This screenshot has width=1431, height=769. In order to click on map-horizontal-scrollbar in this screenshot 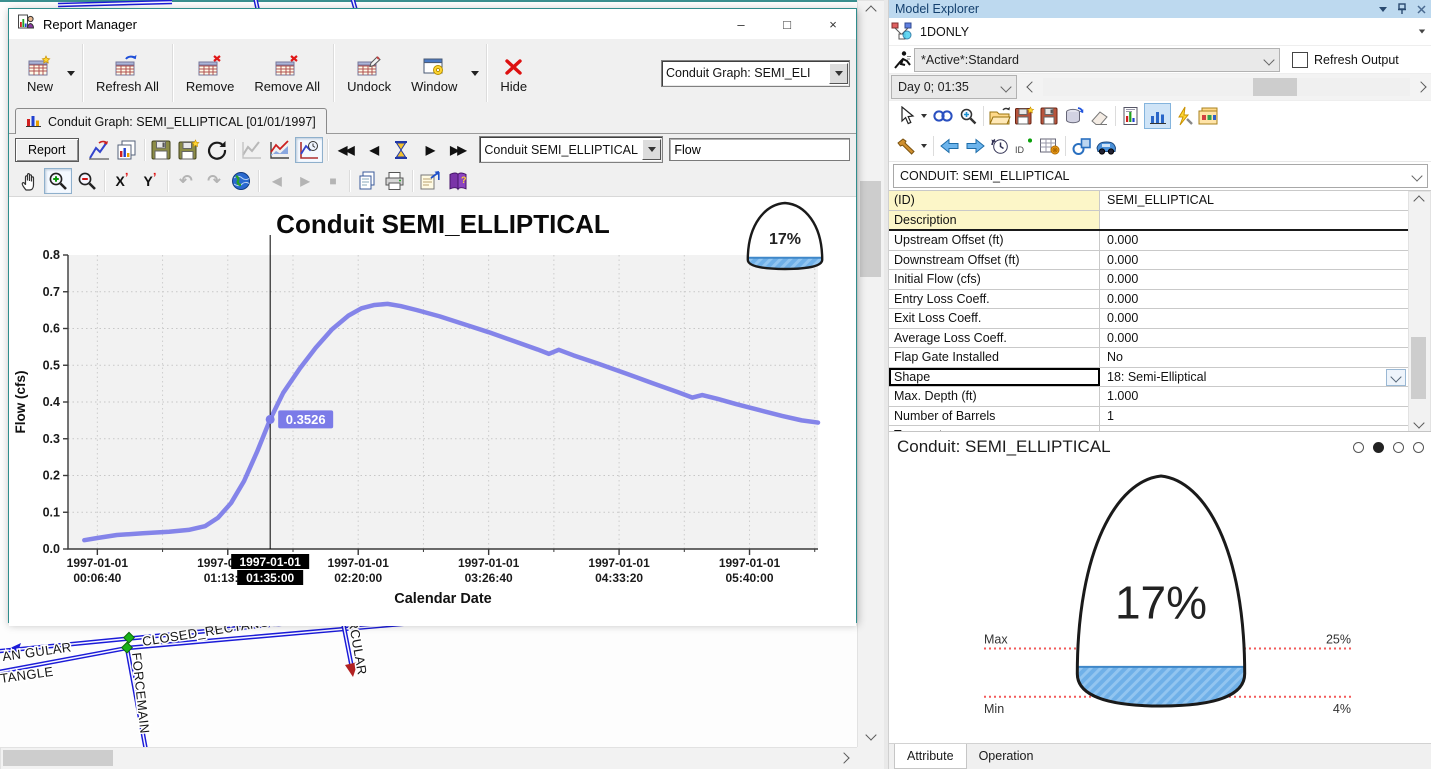, I will do `click(429, 758)`.